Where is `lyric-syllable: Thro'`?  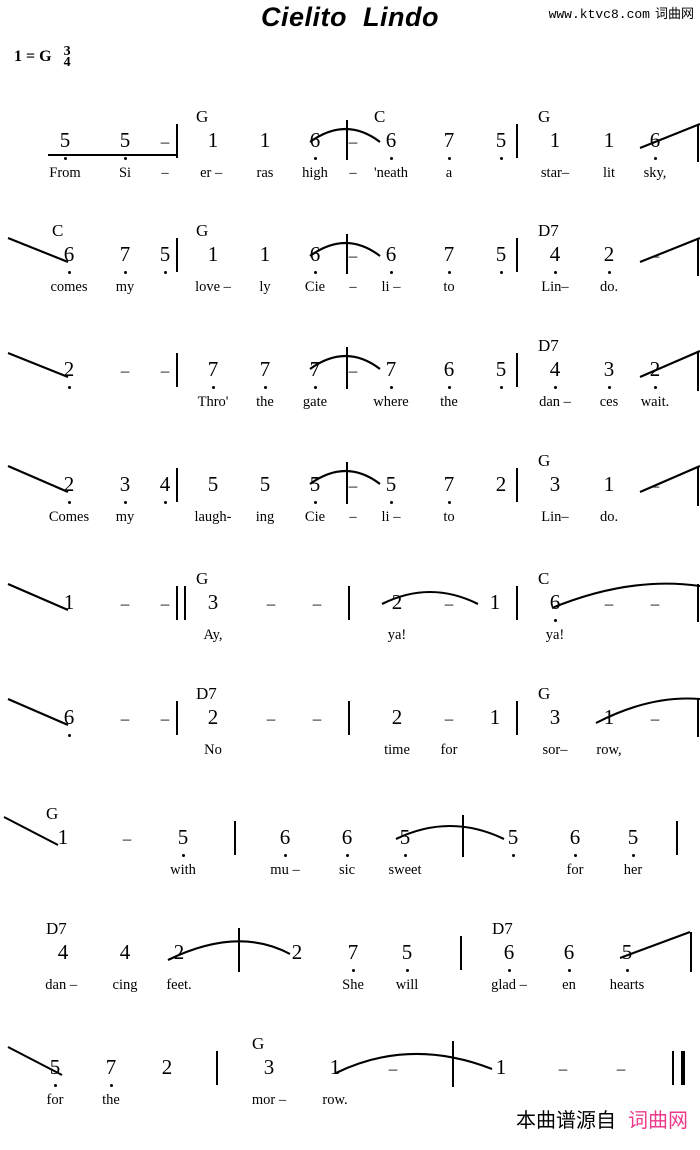
lyric-syllable: Thro' is located at coordinates (213, 402).